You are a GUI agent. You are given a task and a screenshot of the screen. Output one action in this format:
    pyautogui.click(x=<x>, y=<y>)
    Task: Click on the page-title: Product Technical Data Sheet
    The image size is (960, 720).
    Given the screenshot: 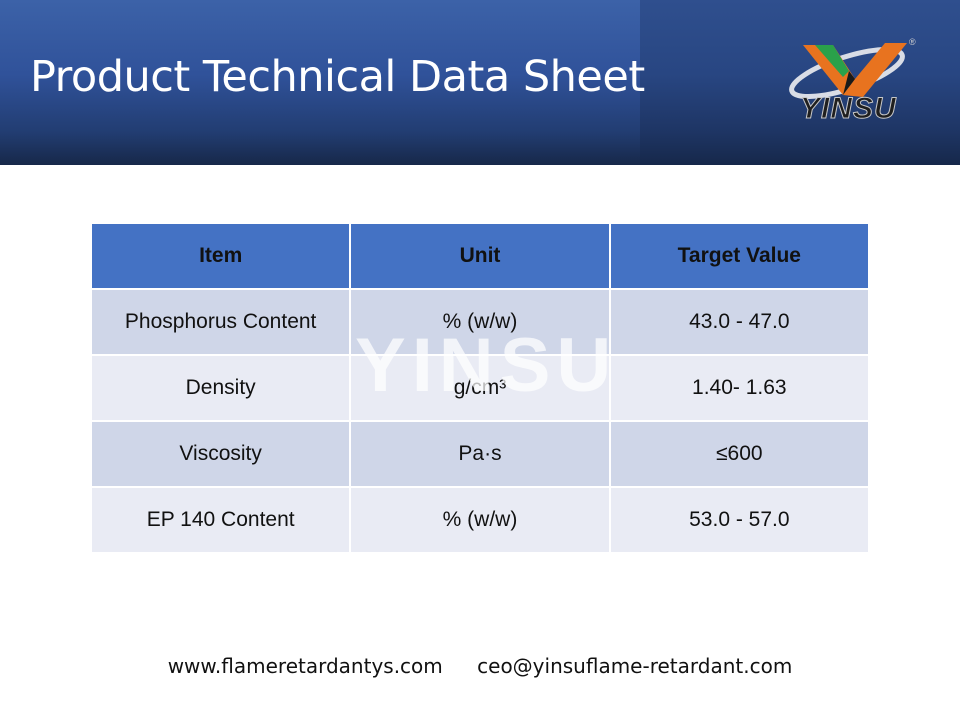 What is the action you would take?
    pyautogui.click(x=337, y=77)
    